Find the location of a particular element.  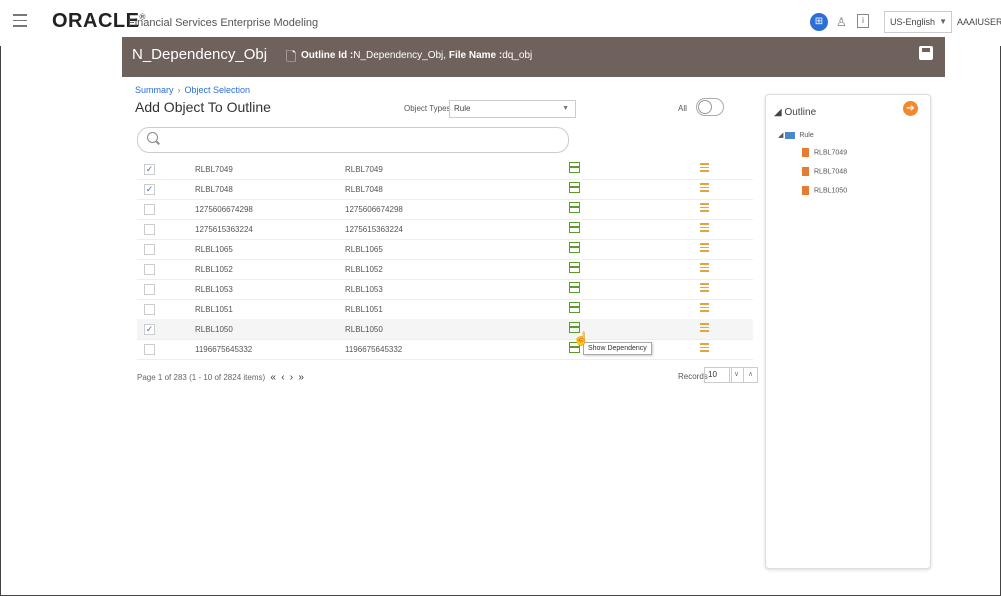

save-icon is located at coordinates (926, 53).